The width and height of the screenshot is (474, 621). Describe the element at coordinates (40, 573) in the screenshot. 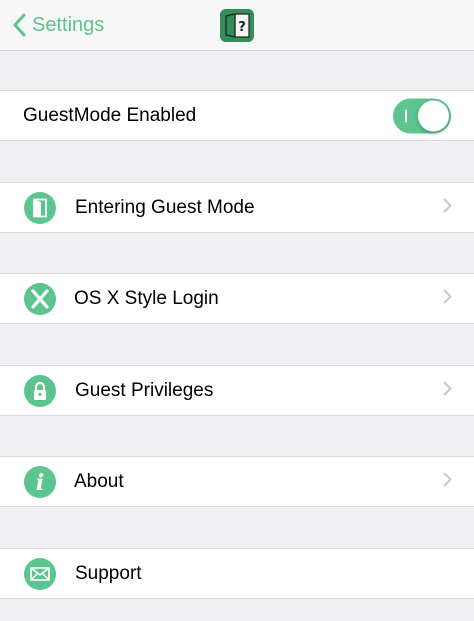

I see `mail-icon` at that location.